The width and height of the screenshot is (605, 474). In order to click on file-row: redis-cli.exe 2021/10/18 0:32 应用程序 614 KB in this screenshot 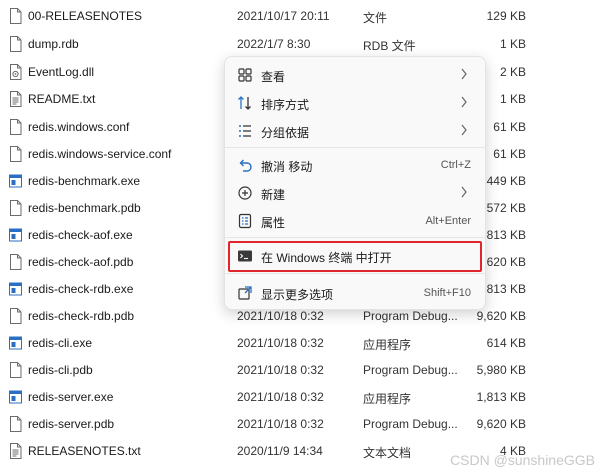, I will do `click(302, 343)`.